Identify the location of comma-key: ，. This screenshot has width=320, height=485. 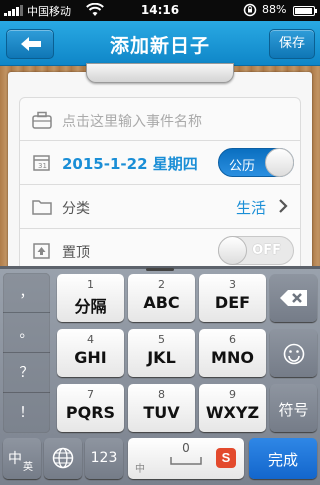
(26, 293).